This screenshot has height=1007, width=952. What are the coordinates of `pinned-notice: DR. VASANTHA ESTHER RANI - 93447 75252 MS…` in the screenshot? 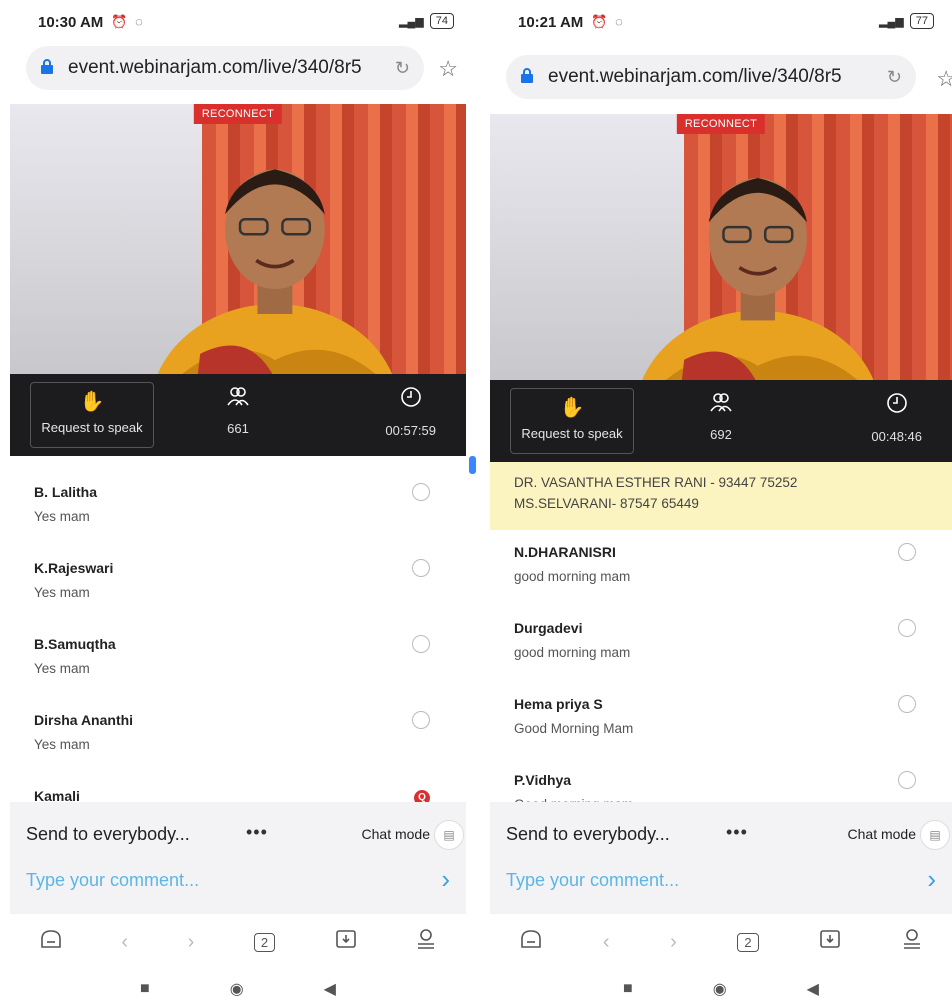 It's located at (721, 496).